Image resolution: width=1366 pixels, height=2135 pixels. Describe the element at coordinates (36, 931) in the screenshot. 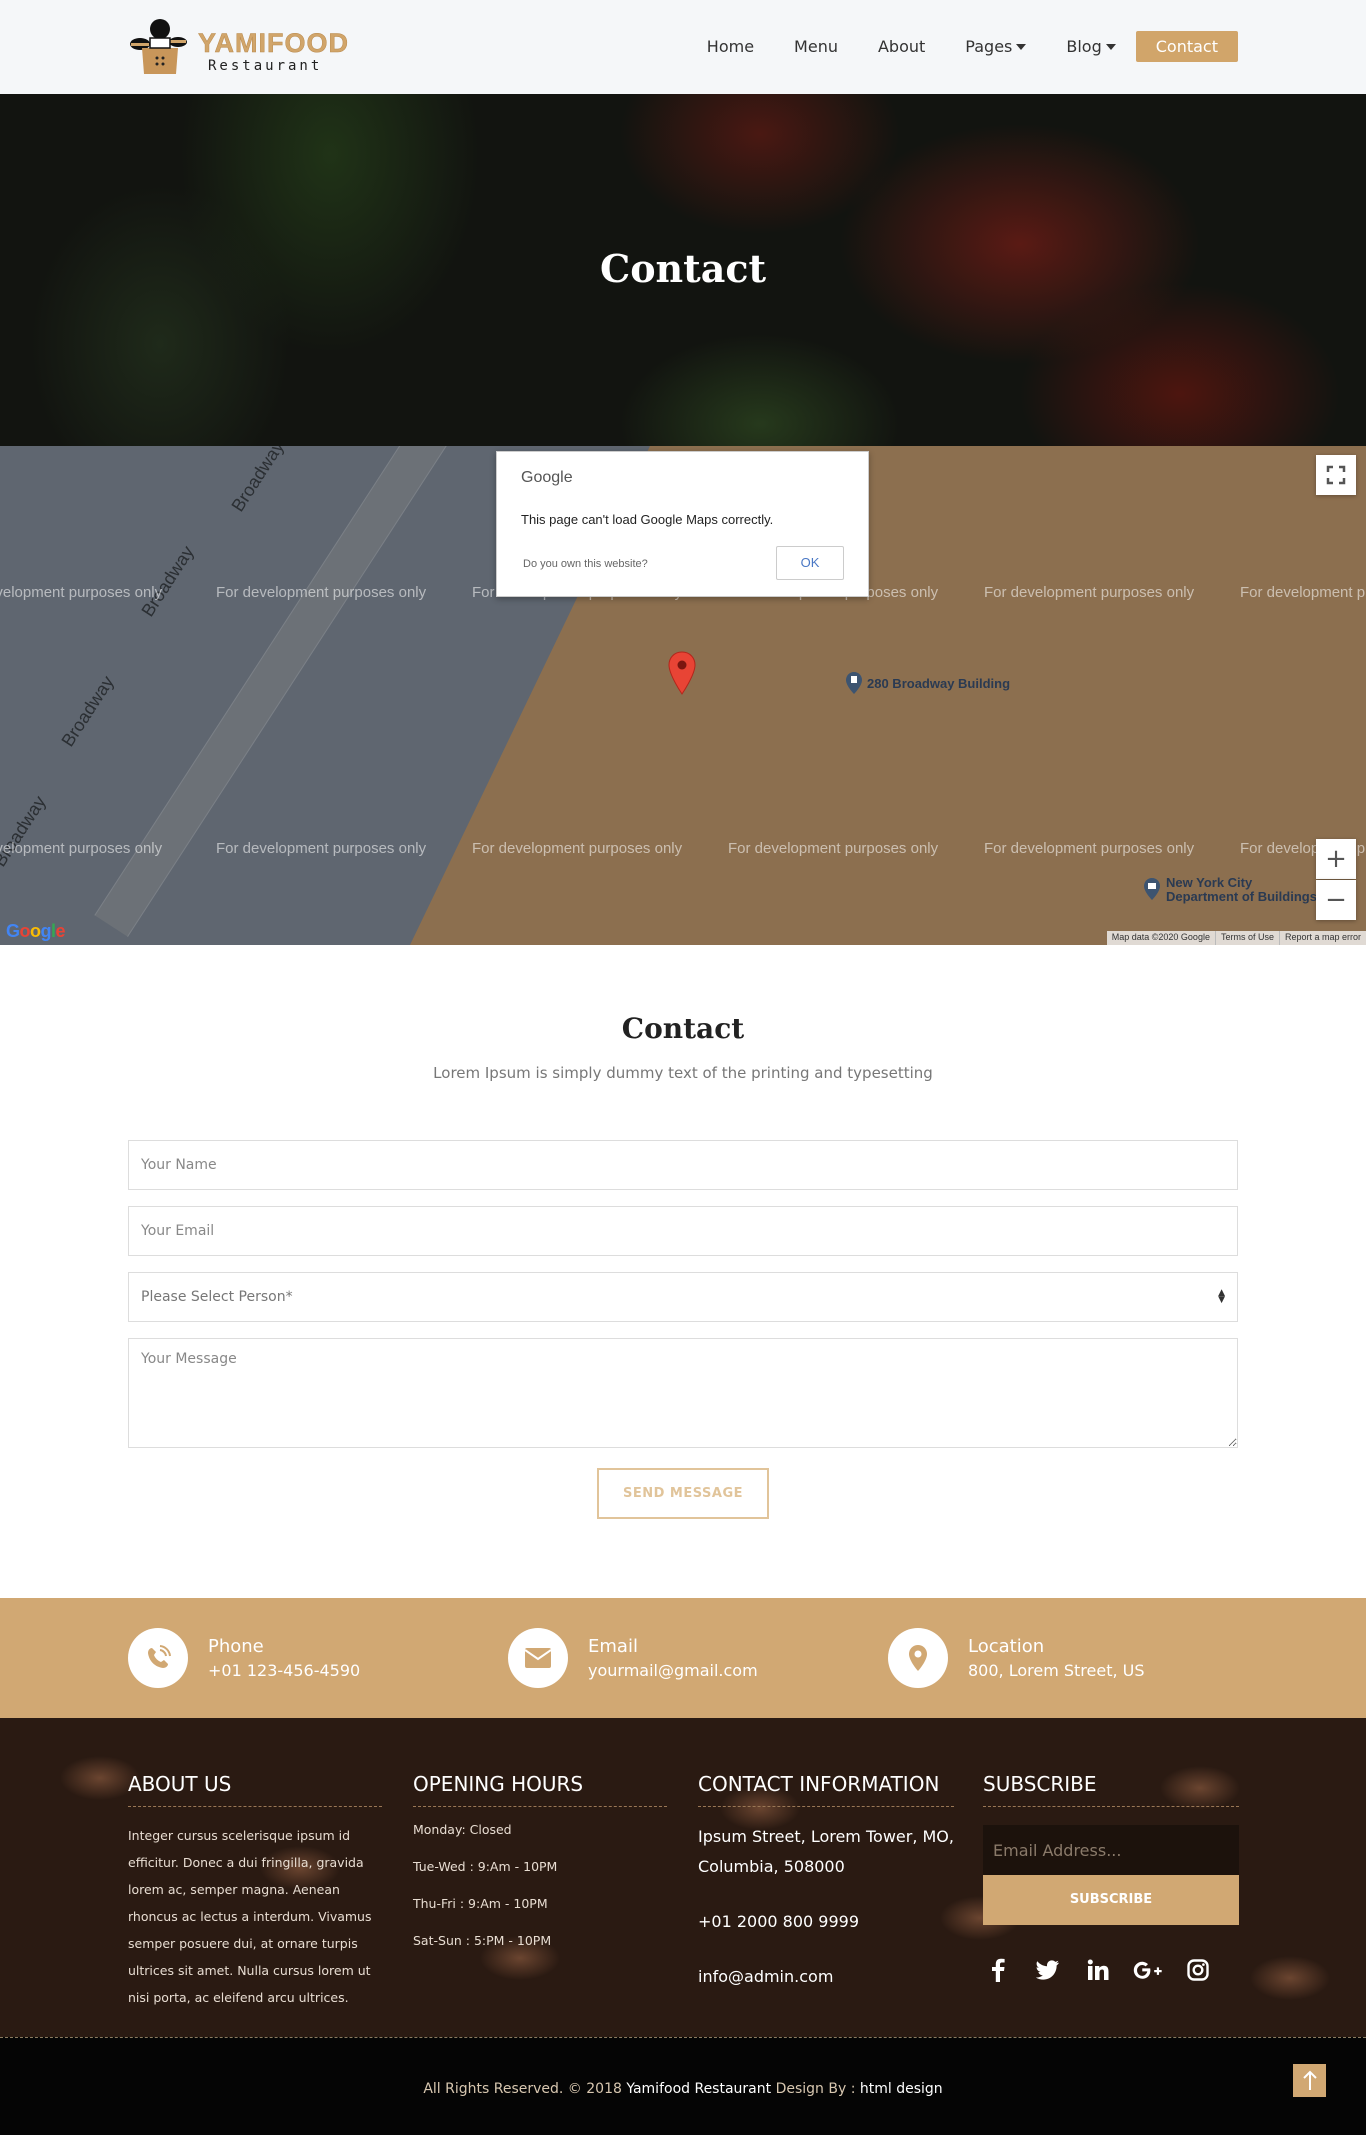

I see `google-logo: Google` at that location.